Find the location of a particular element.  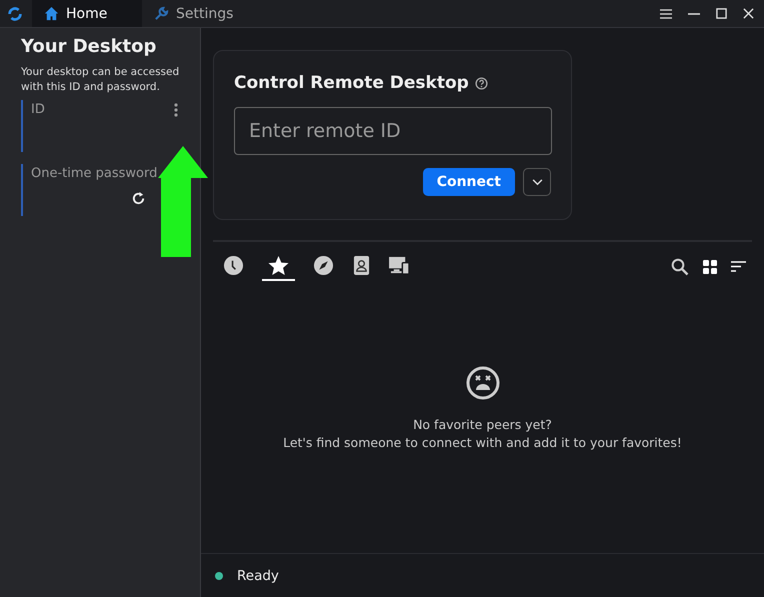

tab: Home is located at coordinates (87, 13).